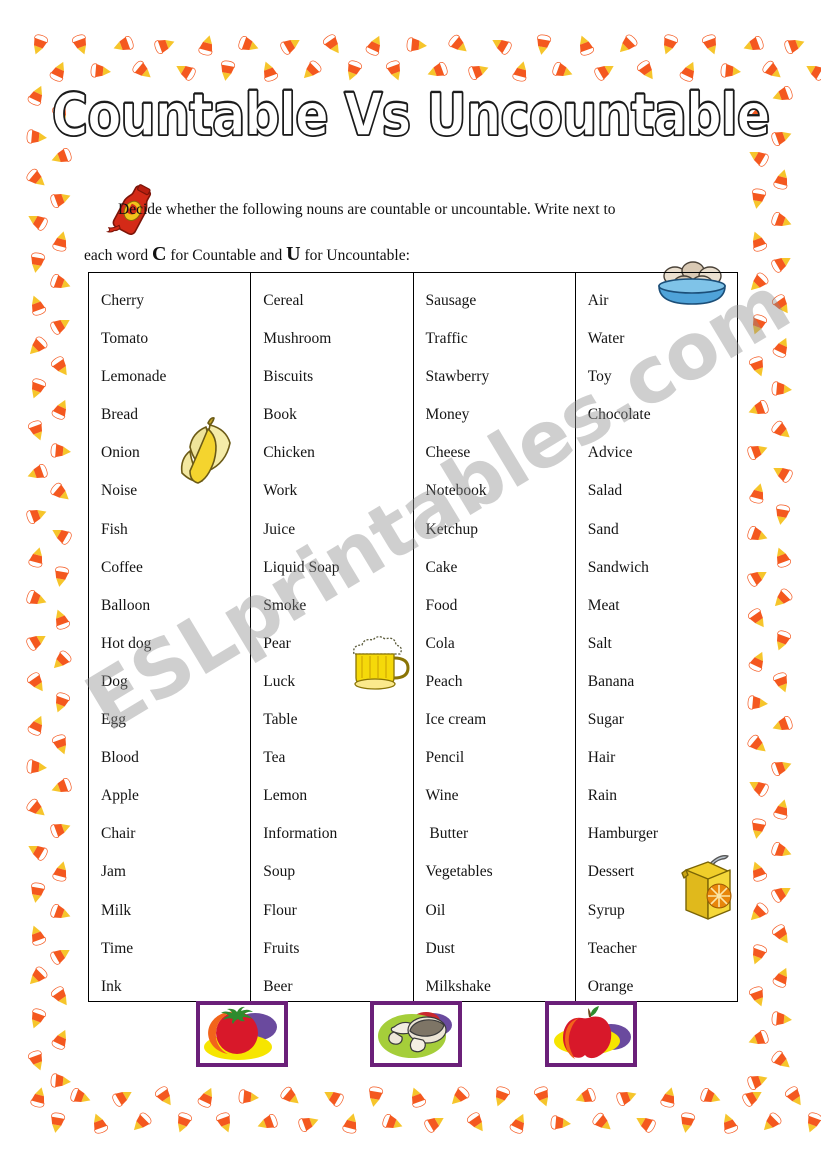 The width and height of the screenshot is (821, 1169). Describe the element at coordinates (175, 377) in the screenshot. I see `word-item: Lemonade` at that location.